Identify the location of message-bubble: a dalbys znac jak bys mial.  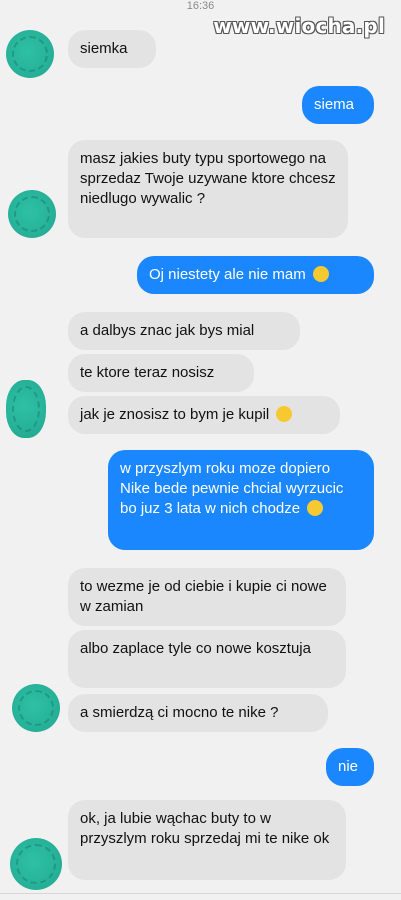
(184, 331).